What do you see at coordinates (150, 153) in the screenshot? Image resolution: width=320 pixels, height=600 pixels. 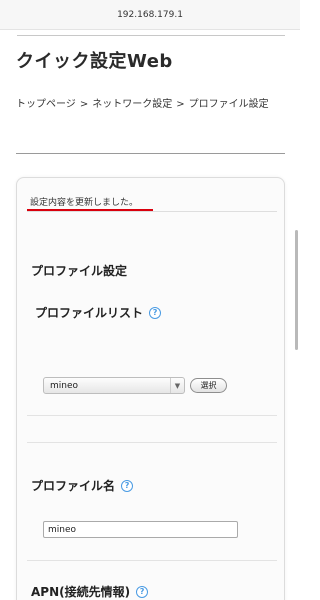 I see `breadcrumb-divider` at bounding box center [150, 153].